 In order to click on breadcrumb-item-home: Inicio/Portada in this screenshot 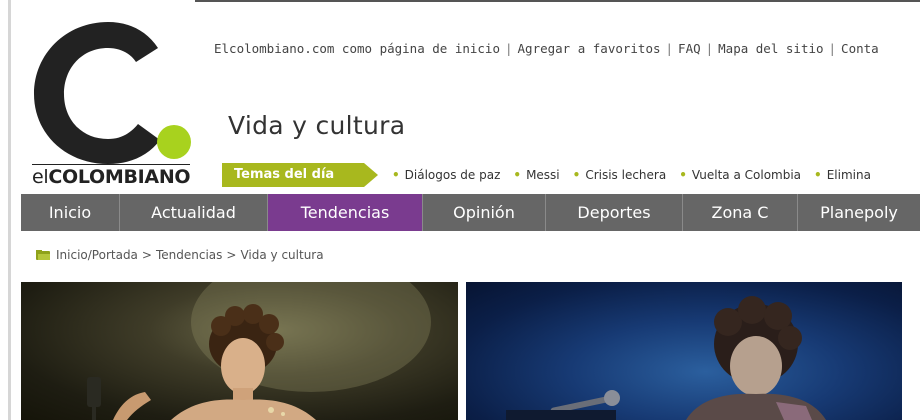, I will do `click(97, 255)`.